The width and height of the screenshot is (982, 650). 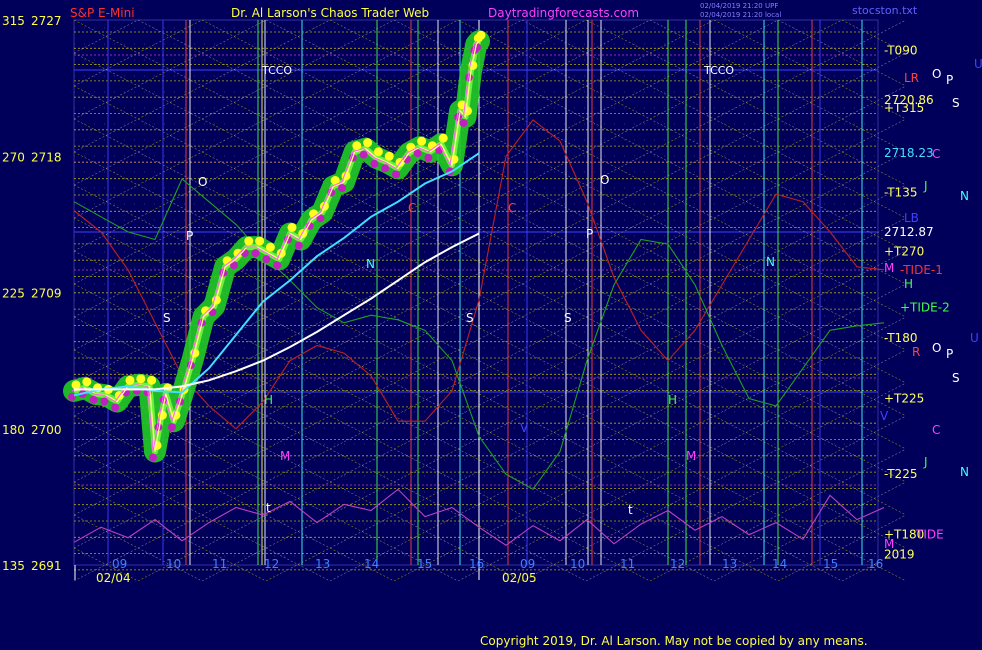 What do you see at coordinates (908, 284) in the screenshot?
I see `planet-label: H` at bounding box center [908, 284].